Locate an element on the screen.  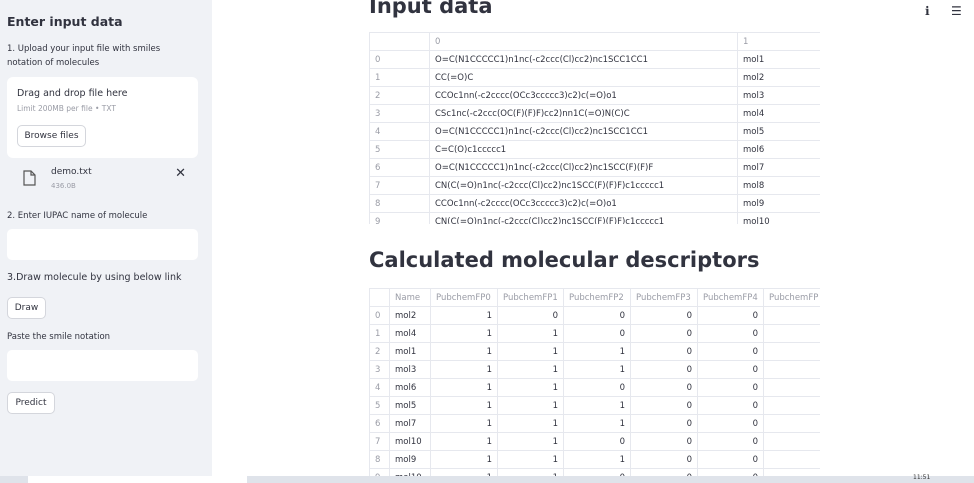
column-header: PubchemFP2 is located at coordinates (597, 297).